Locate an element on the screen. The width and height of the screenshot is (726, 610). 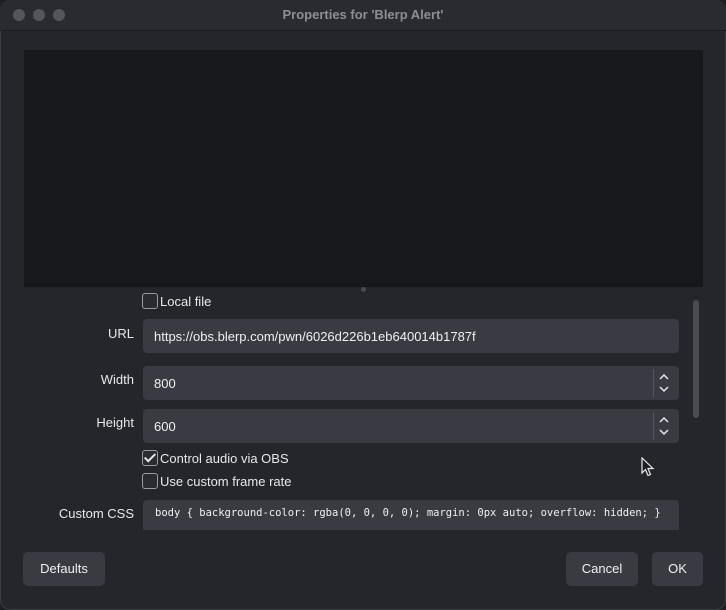
width-label: Width is located at coordinates (117, 379).